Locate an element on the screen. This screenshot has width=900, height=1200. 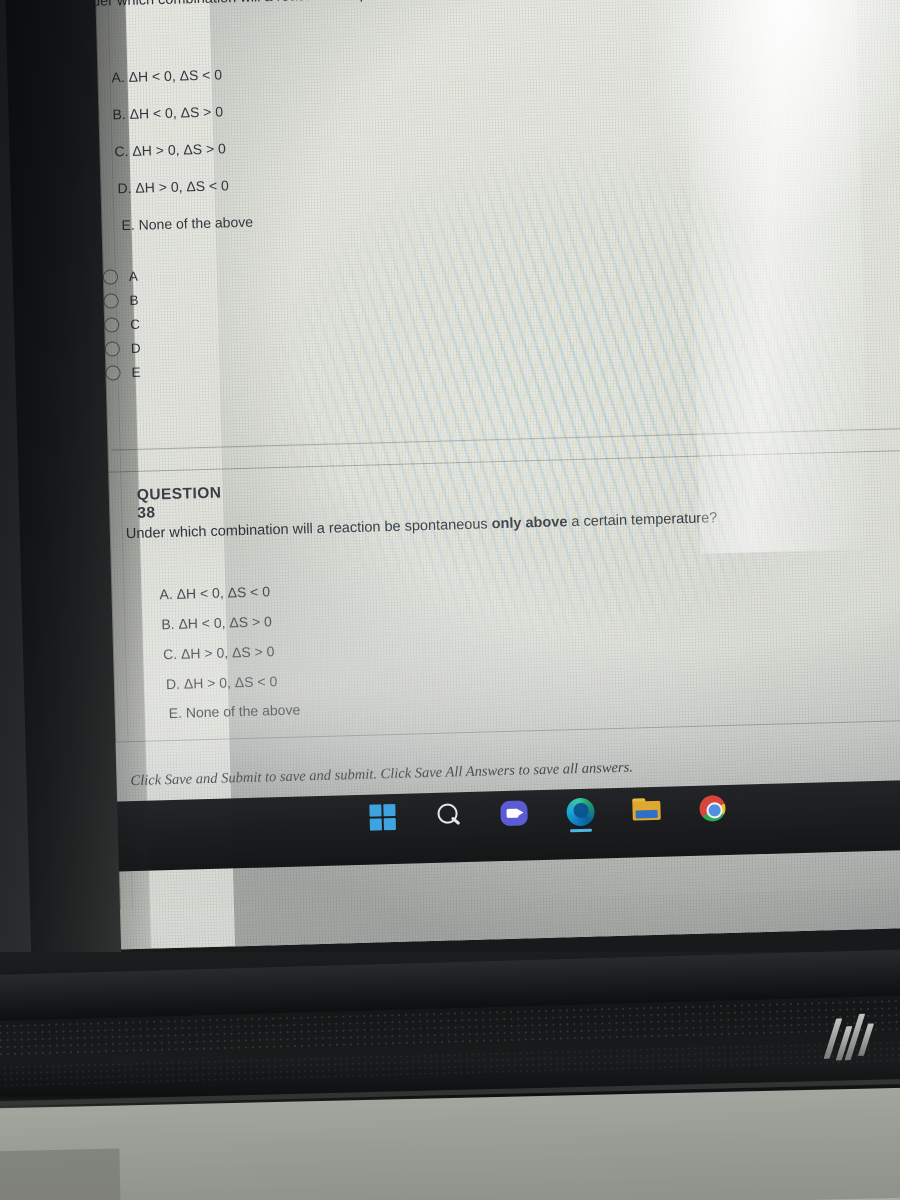
question-37-option-b: B. ΔH < 0, ΔS > 0 is located at coordinates (168, 113).